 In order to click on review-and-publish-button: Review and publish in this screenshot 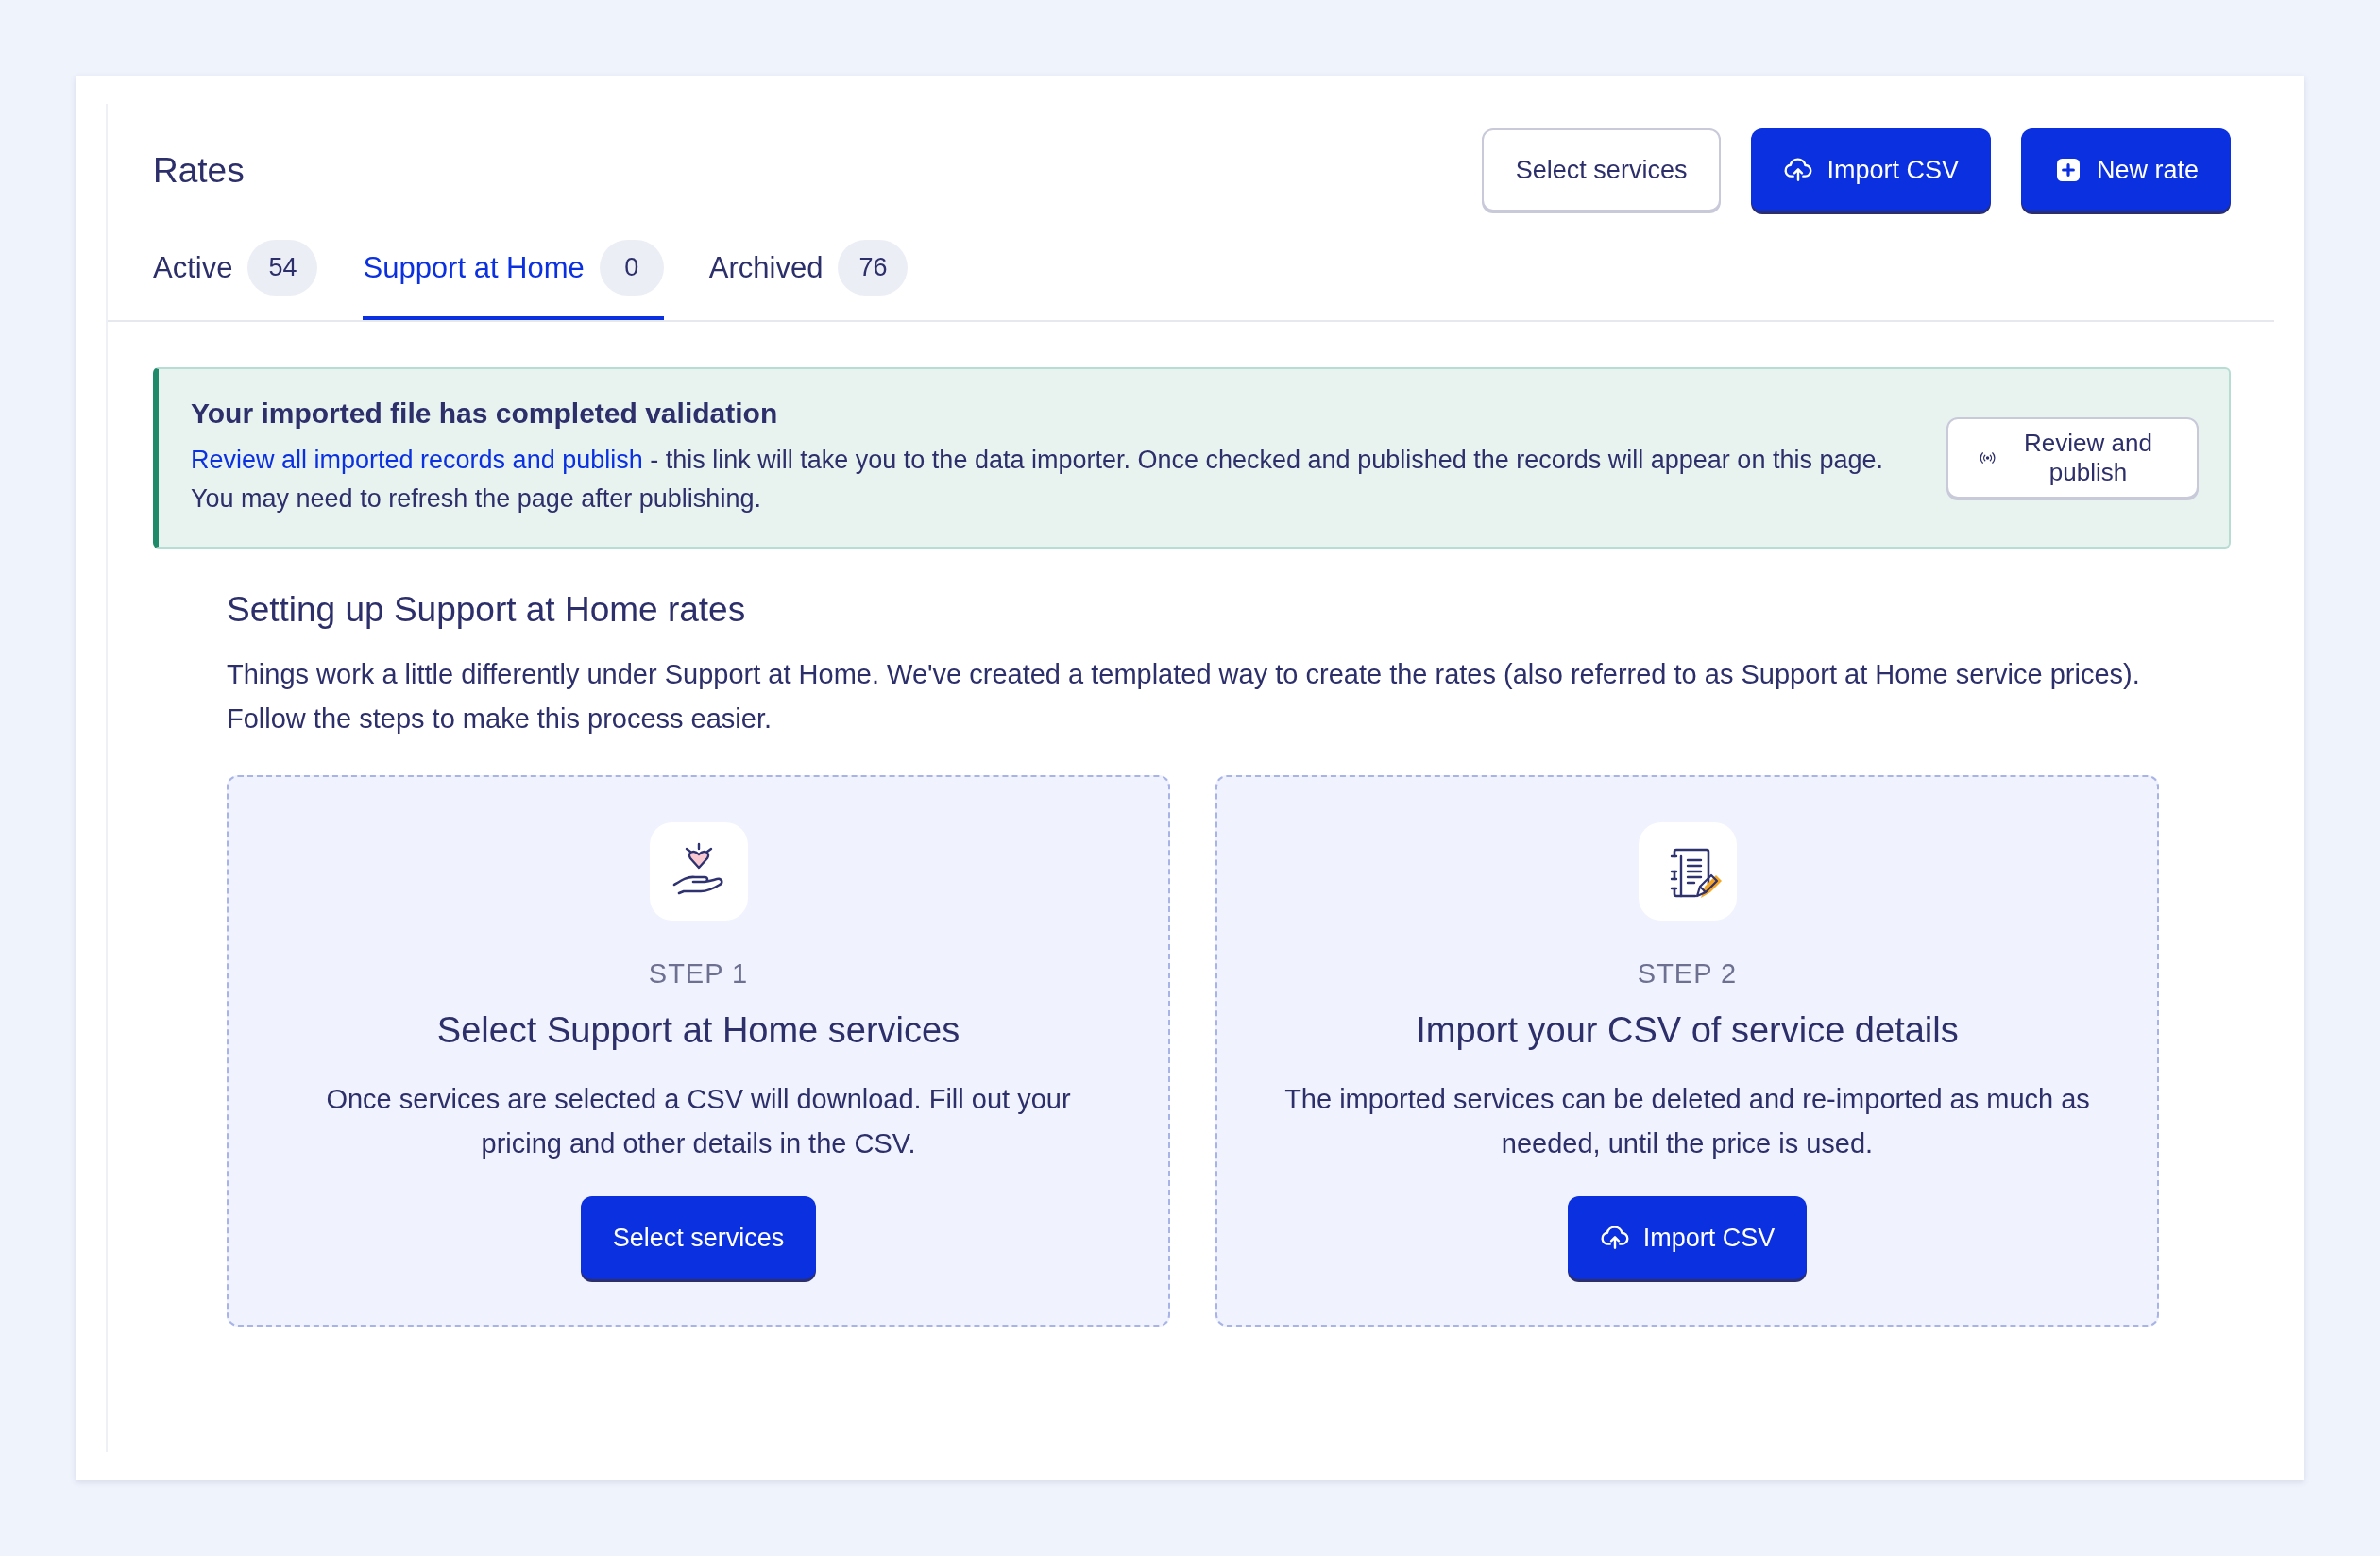, I will do `click(2072, 458)`.